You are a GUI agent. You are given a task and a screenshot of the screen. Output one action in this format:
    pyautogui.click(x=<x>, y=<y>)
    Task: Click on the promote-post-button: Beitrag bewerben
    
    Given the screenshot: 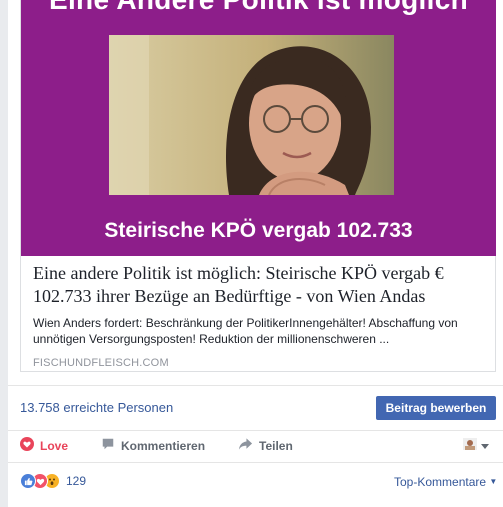 What is the action you would take?
    pyautogui.click(x=436, y=408)
    